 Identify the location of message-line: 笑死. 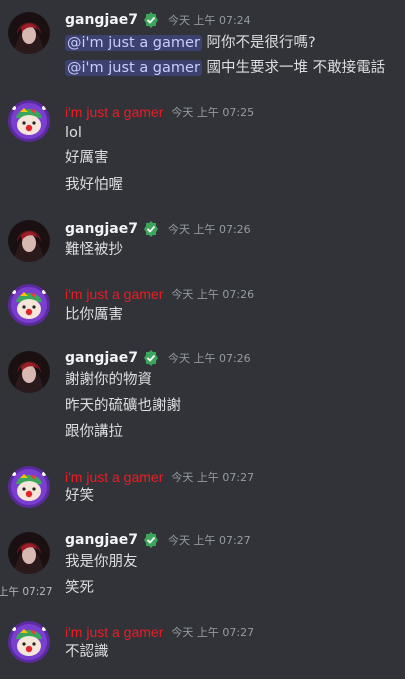
(79, 588).